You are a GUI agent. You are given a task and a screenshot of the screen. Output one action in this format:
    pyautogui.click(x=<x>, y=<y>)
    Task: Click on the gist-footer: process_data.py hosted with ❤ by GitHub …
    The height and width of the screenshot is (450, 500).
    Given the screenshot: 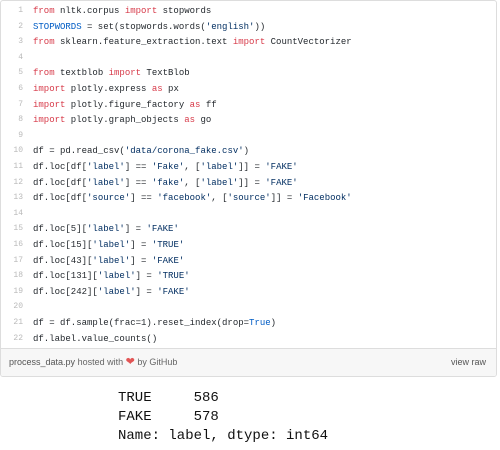 What is the action you would take?
    pyautogui.click(x=248, y=362)
    